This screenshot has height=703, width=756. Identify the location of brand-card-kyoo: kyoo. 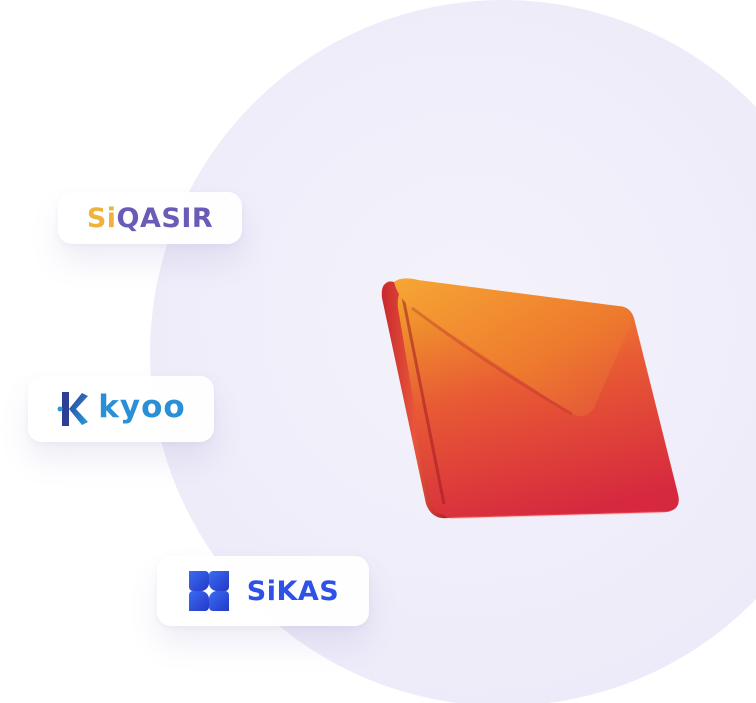
(121, 409).